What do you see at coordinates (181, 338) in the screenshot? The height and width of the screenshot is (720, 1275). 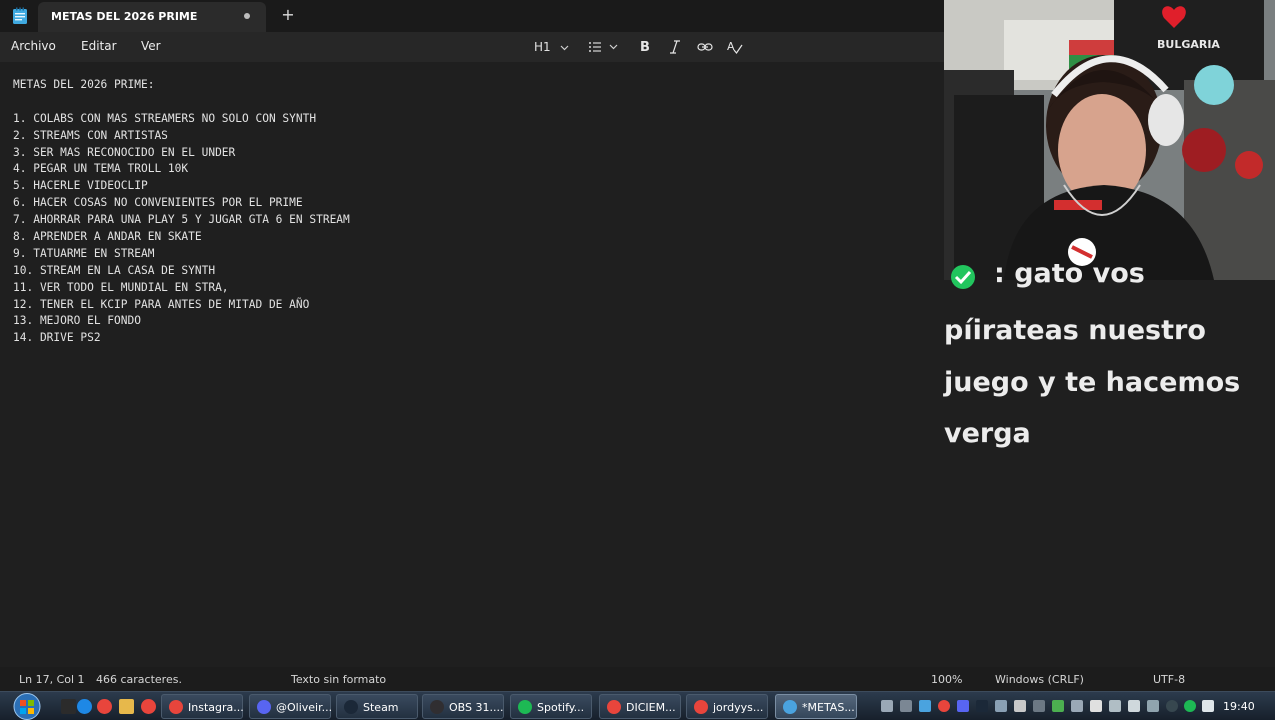 I see `document-line: 14. DRIVE PS2` at bounding box center [181, 338].